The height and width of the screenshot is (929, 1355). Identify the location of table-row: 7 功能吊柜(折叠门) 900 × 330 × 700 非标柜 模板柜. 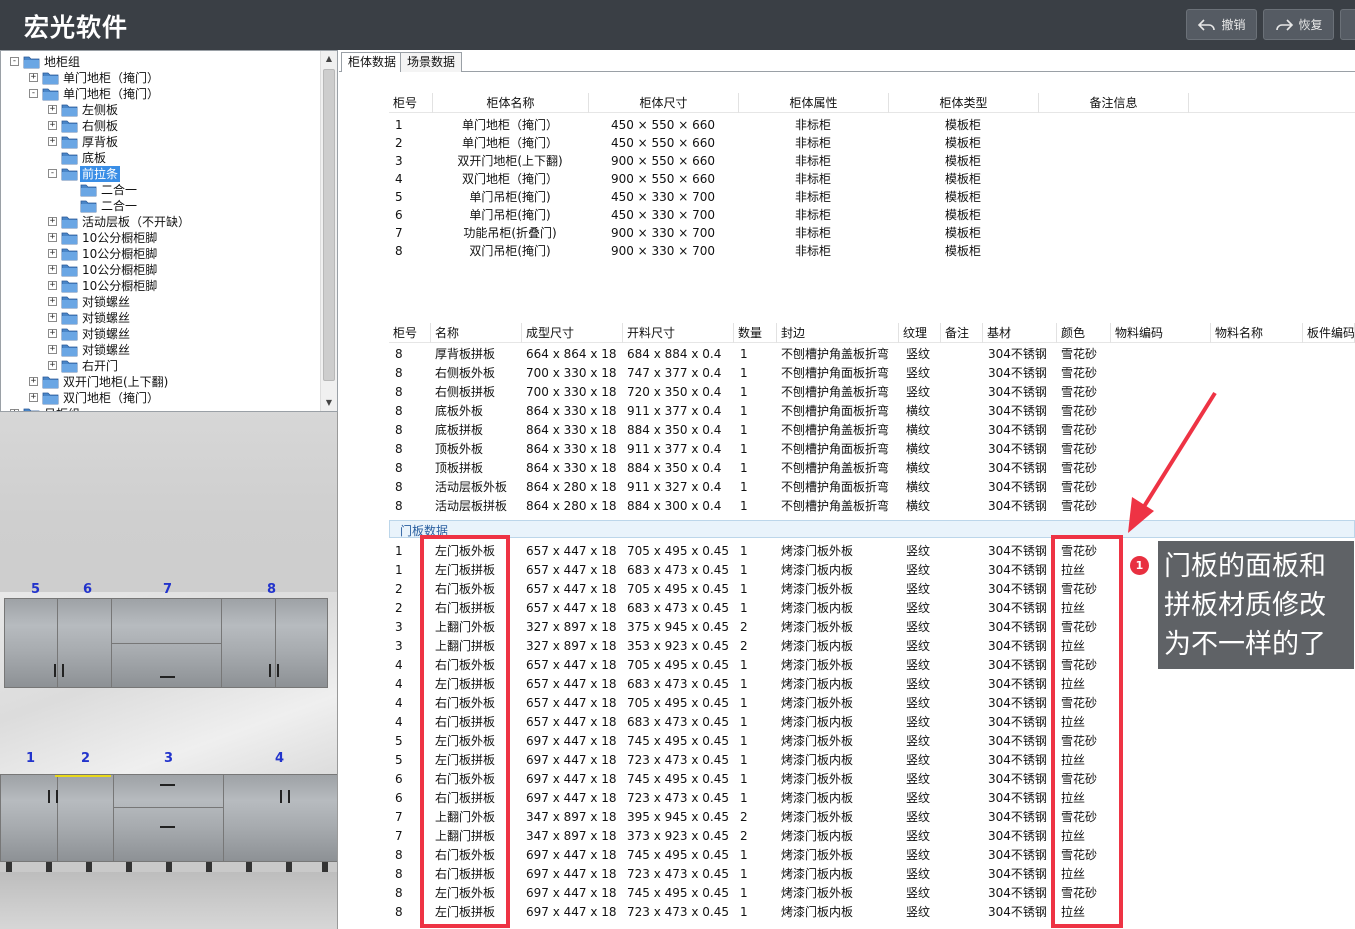
(872, 233).